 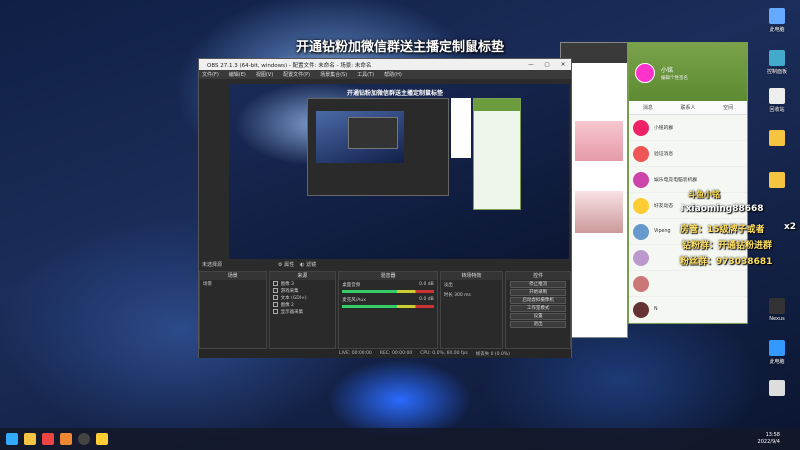 I want to click on transition-select: 淡出, so click(x=472, y=285).